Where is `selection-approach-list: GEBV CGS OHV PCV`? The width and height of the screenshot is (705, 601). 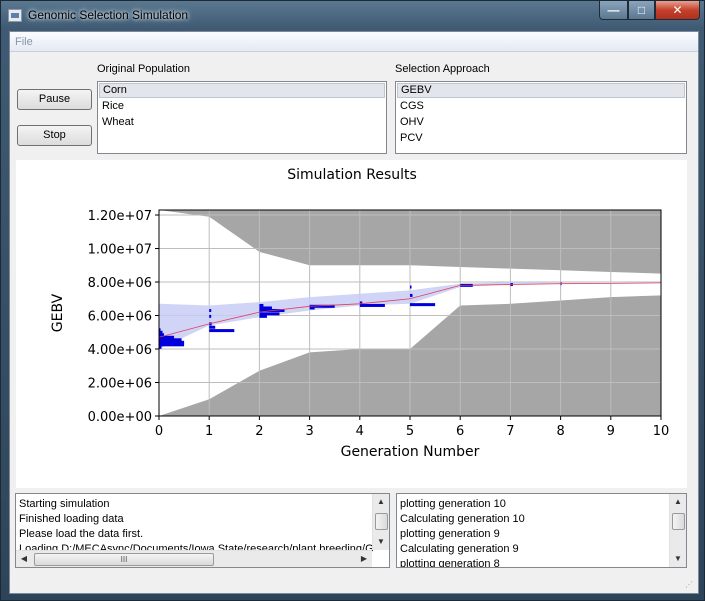 selection-approach-list: GEBV CGS OHV PCV is located at coordinates (541, 117).